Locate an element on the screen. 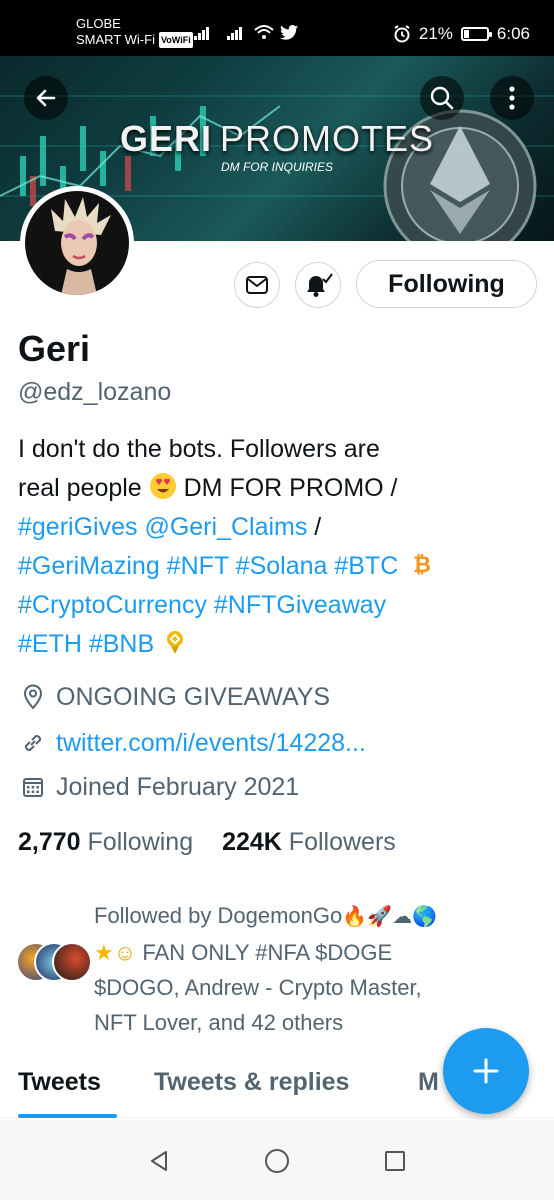 This screenshot has width=554, height=1200. avatar-image is located at coordinates (77, 243).